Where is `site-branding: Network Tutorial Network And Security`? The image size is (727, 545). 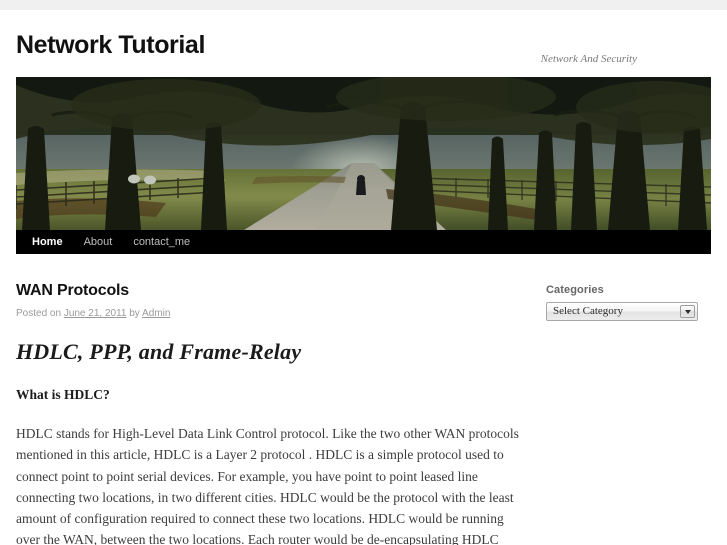 site-branding: Network Tutorial Network And Security is located at coordinates (363, 38).